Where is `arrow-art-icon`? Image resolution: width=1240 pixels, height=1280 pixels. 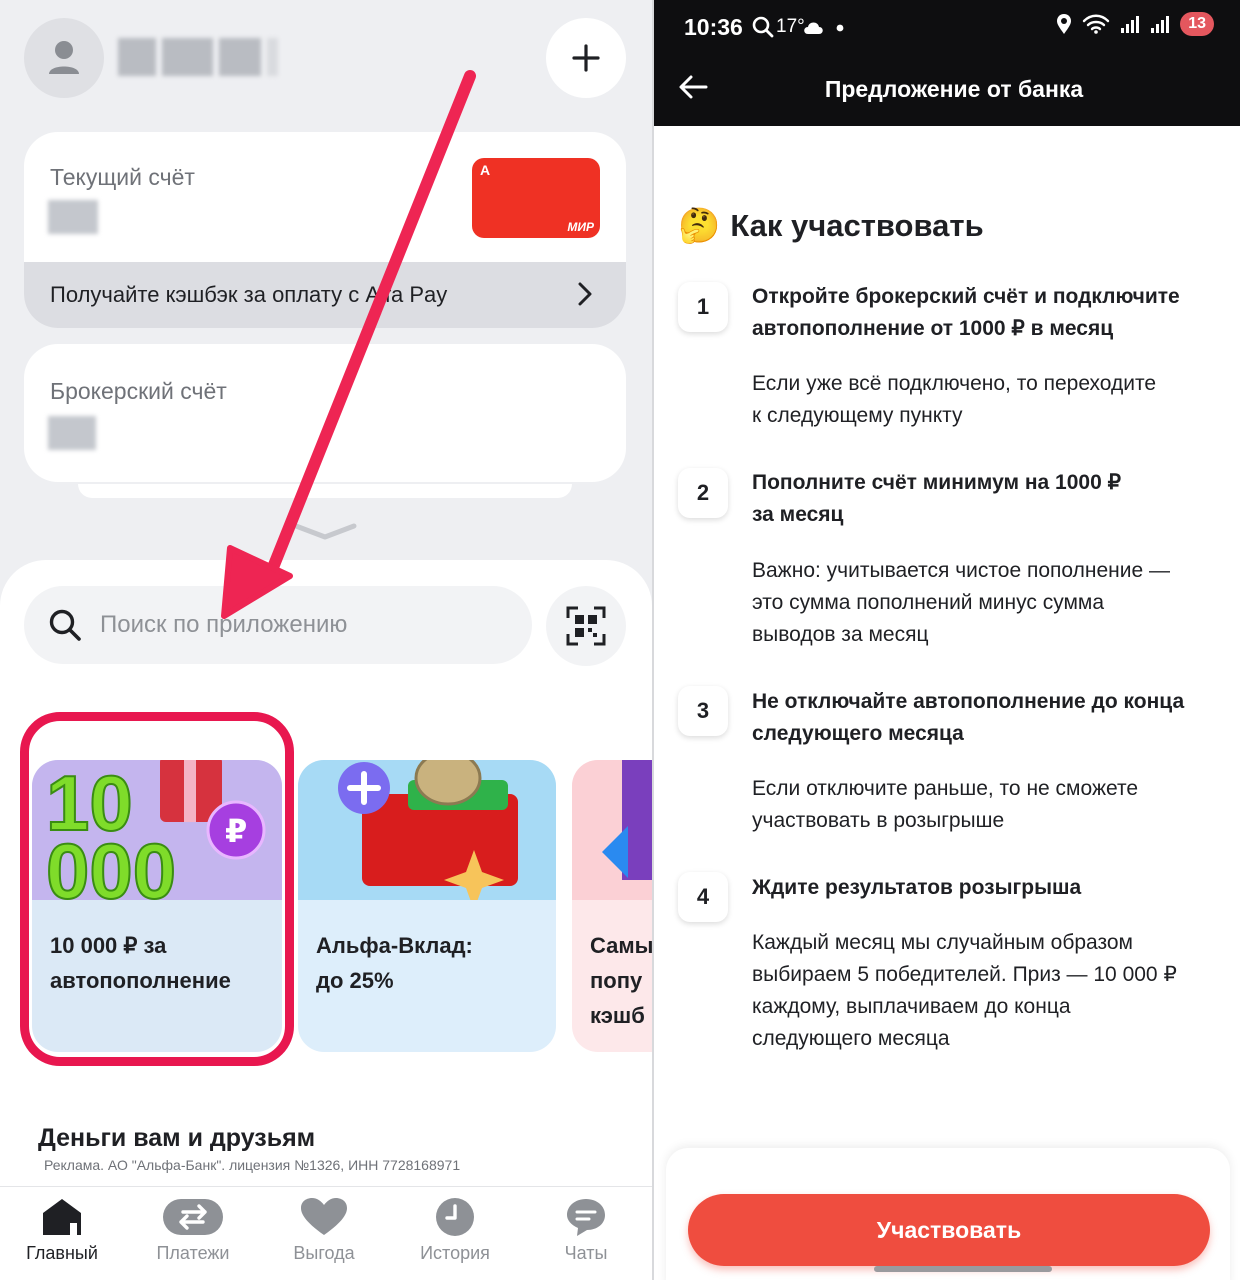 arrow-art-icon is located at coordinates (615, 852).